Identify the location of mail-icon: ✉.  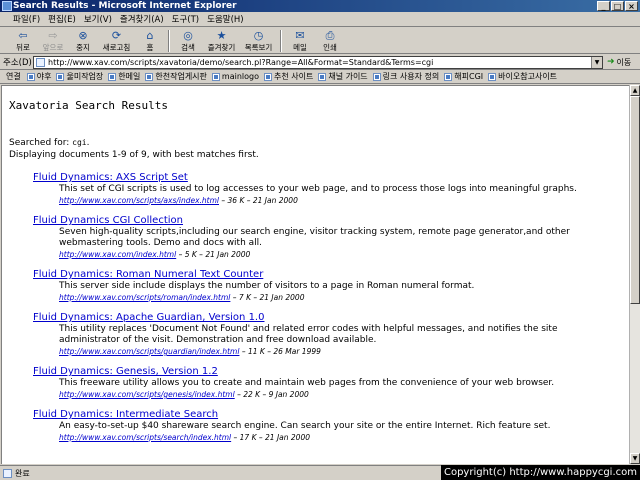
(300, 35).